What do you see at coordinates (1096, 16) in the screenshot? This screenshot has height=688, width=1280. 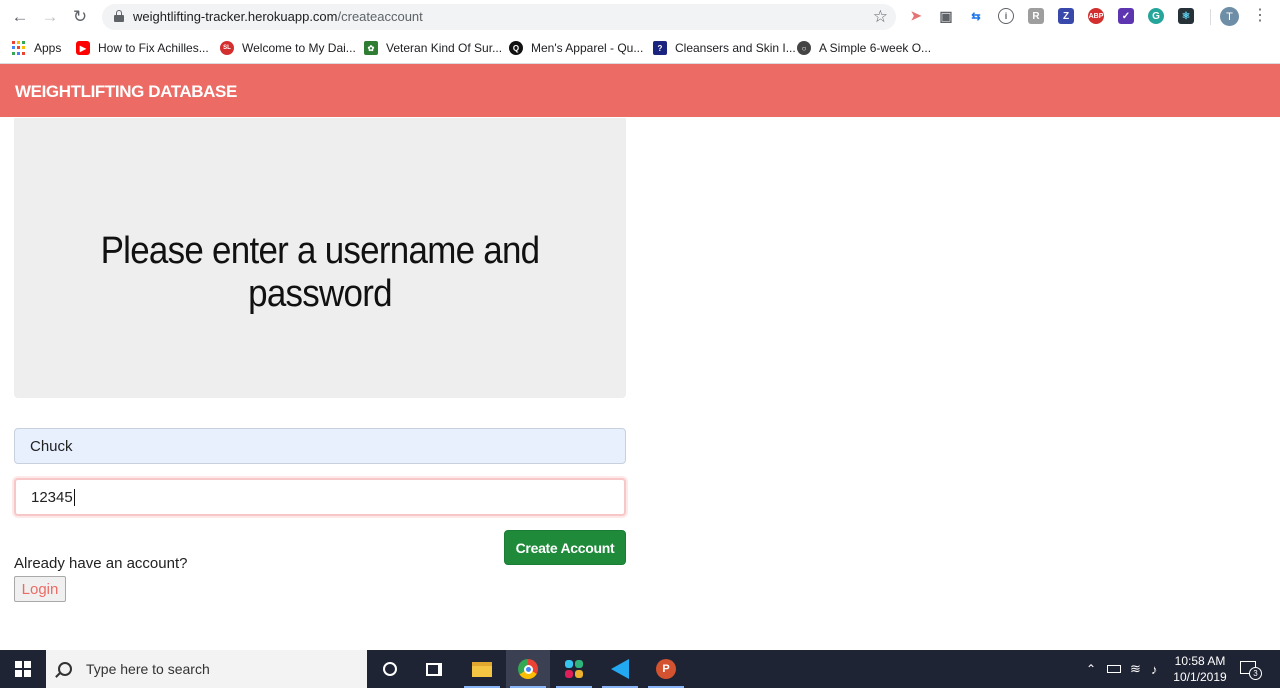 I see `extension-adblock-icon: ABP` at bounding box center [1096, 16].